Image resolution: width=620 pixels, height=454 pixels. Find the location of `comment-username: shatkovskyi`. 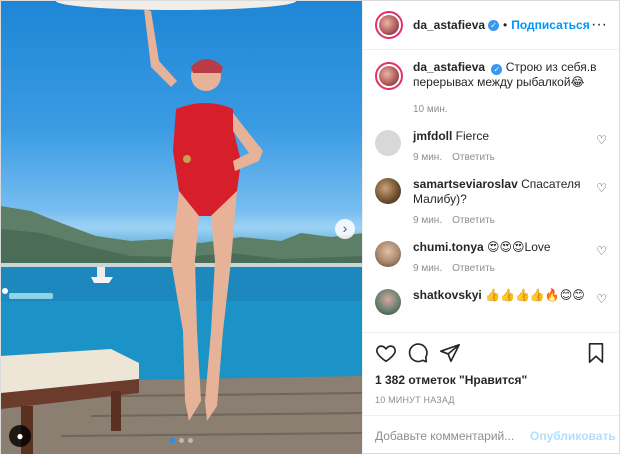

comment-username: shatkovskyi is located at coordinates (447, 295).